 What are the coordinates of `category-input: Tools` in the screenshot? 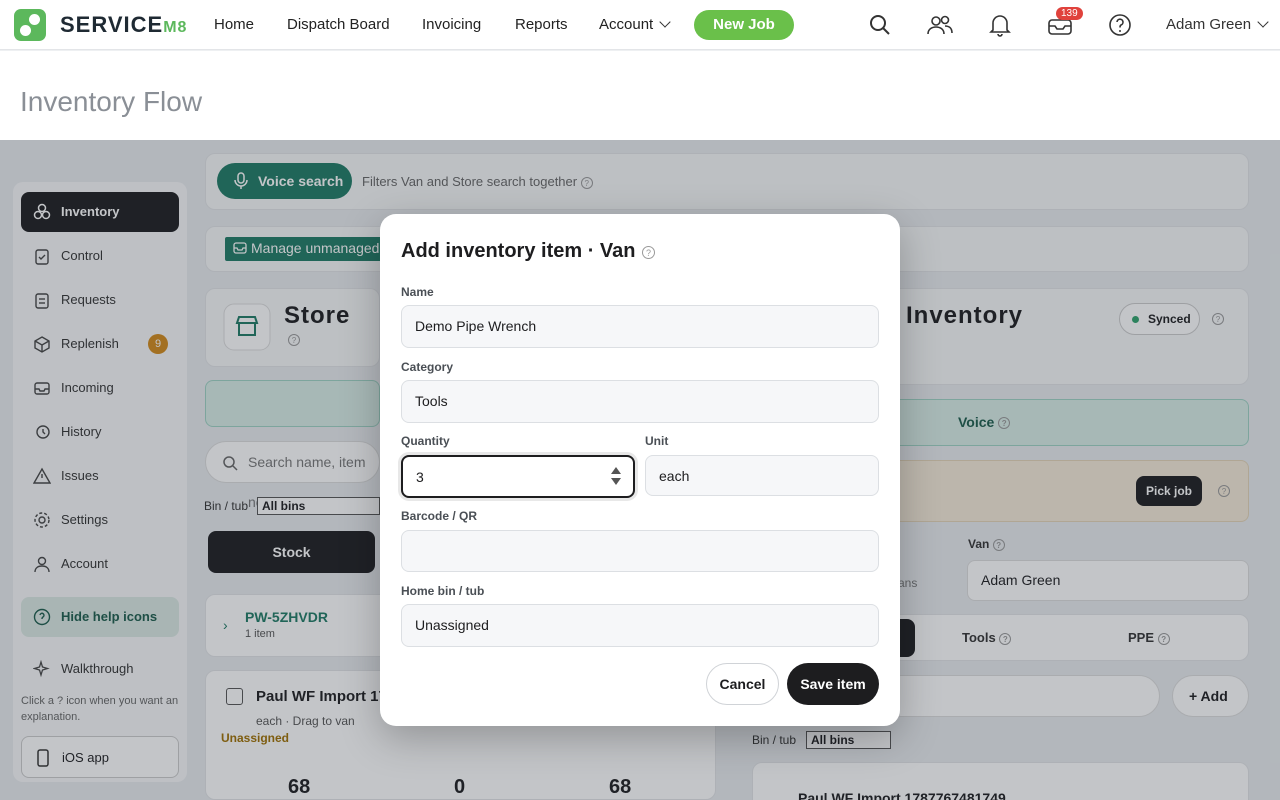 It's located at (640, 401).